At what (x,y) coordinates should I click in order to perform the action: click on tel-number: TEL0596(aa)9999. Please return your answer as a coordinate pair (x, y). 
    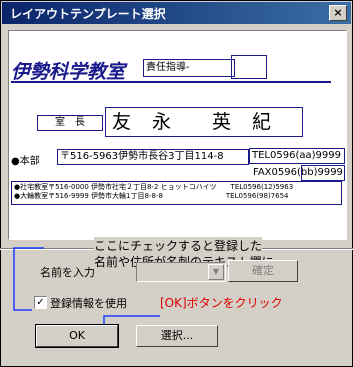
    Looking at the image, I should click on (296, 155).